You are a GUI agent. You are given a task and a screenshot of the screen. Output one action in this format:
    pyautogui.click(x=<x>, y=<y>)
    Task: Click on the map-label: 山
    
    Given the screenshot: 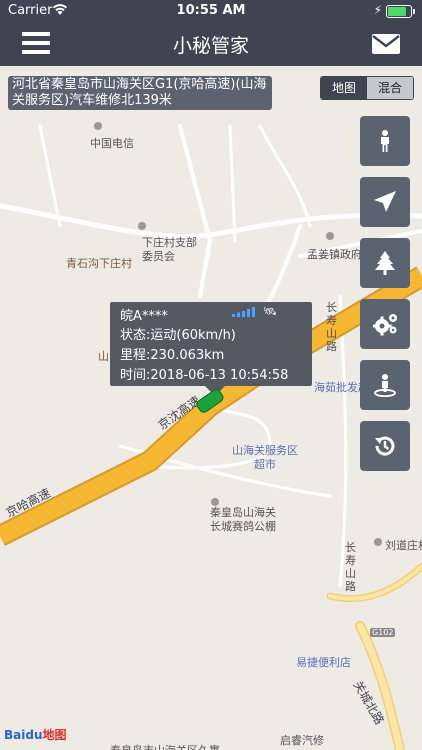 What is the action you would take?
    pyautogui.click(x=103, y=356)
    